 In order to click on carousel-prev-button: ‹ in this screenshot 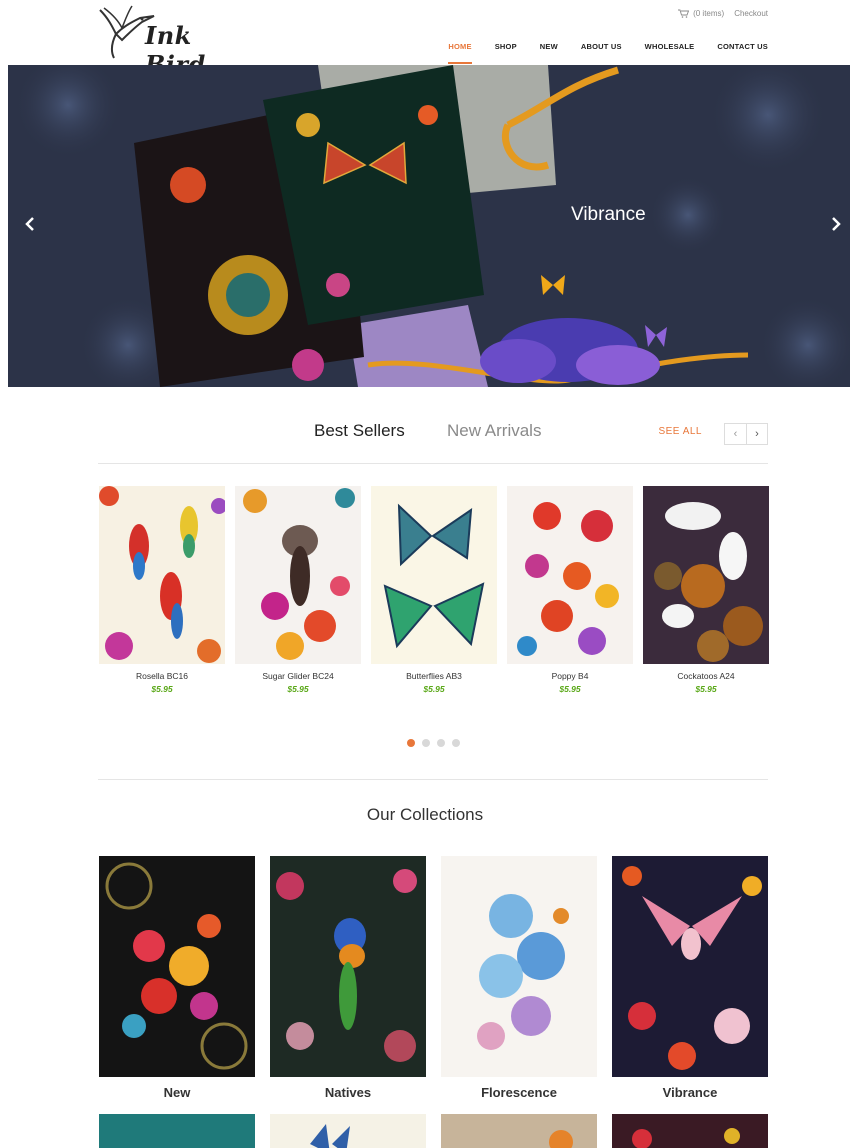, I will do `click(735, 434)`.